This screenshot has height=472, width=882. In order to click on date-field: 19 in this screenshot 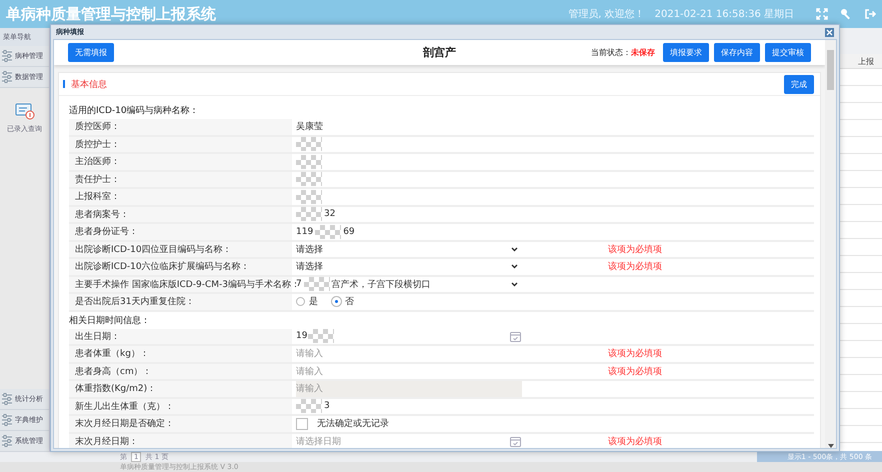, I will do `click(411, 336)`.